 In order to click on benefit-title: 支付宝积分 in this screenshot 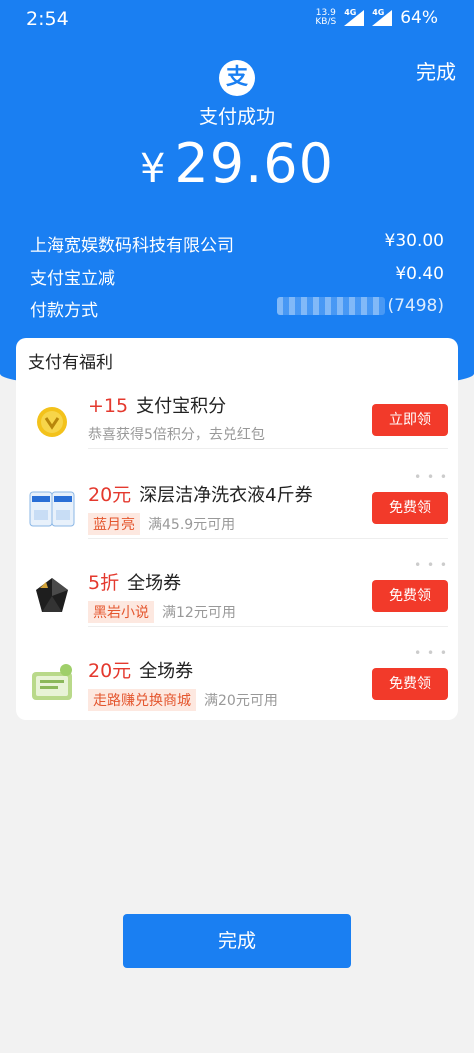, I will do `click(181, 406)`.